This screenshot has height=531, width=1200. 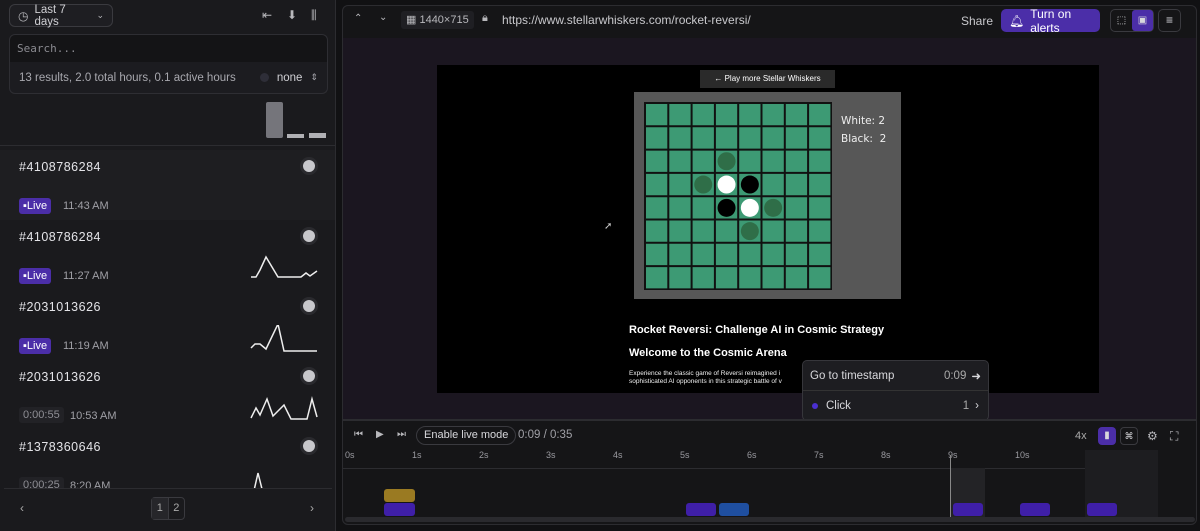 I want to click on timeline-tick: 8s, so click(x=886, y=455).